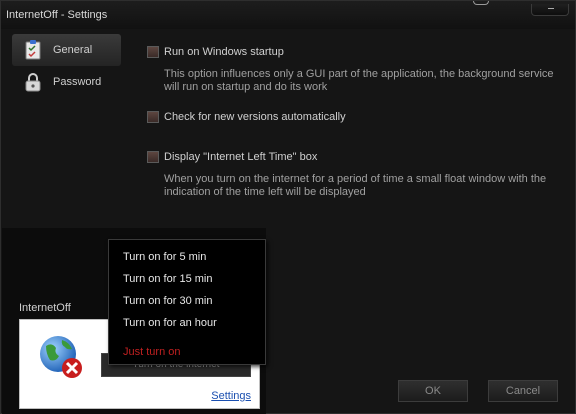  Describe the element at coordinates (231, 396) in the screenshot. I see `popup-settings-link: Settings` at that location.